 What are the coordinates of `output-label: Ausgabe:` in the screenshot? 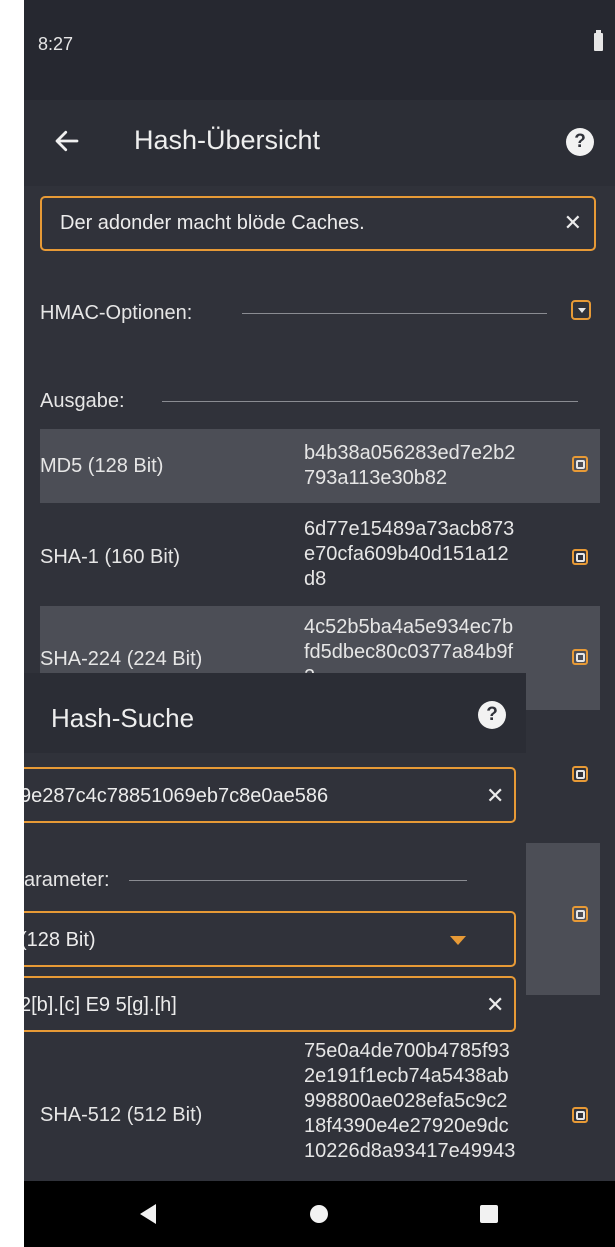 It's located at (82, 401).